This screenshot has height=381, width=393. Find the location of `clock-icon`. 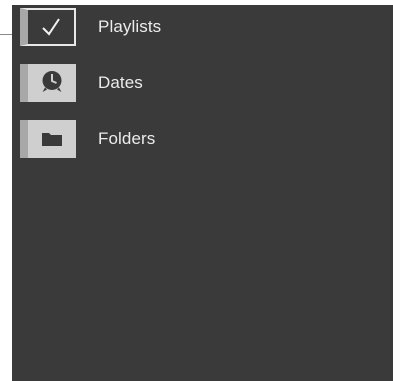

clock-icon is located at coordinates (52, 81).